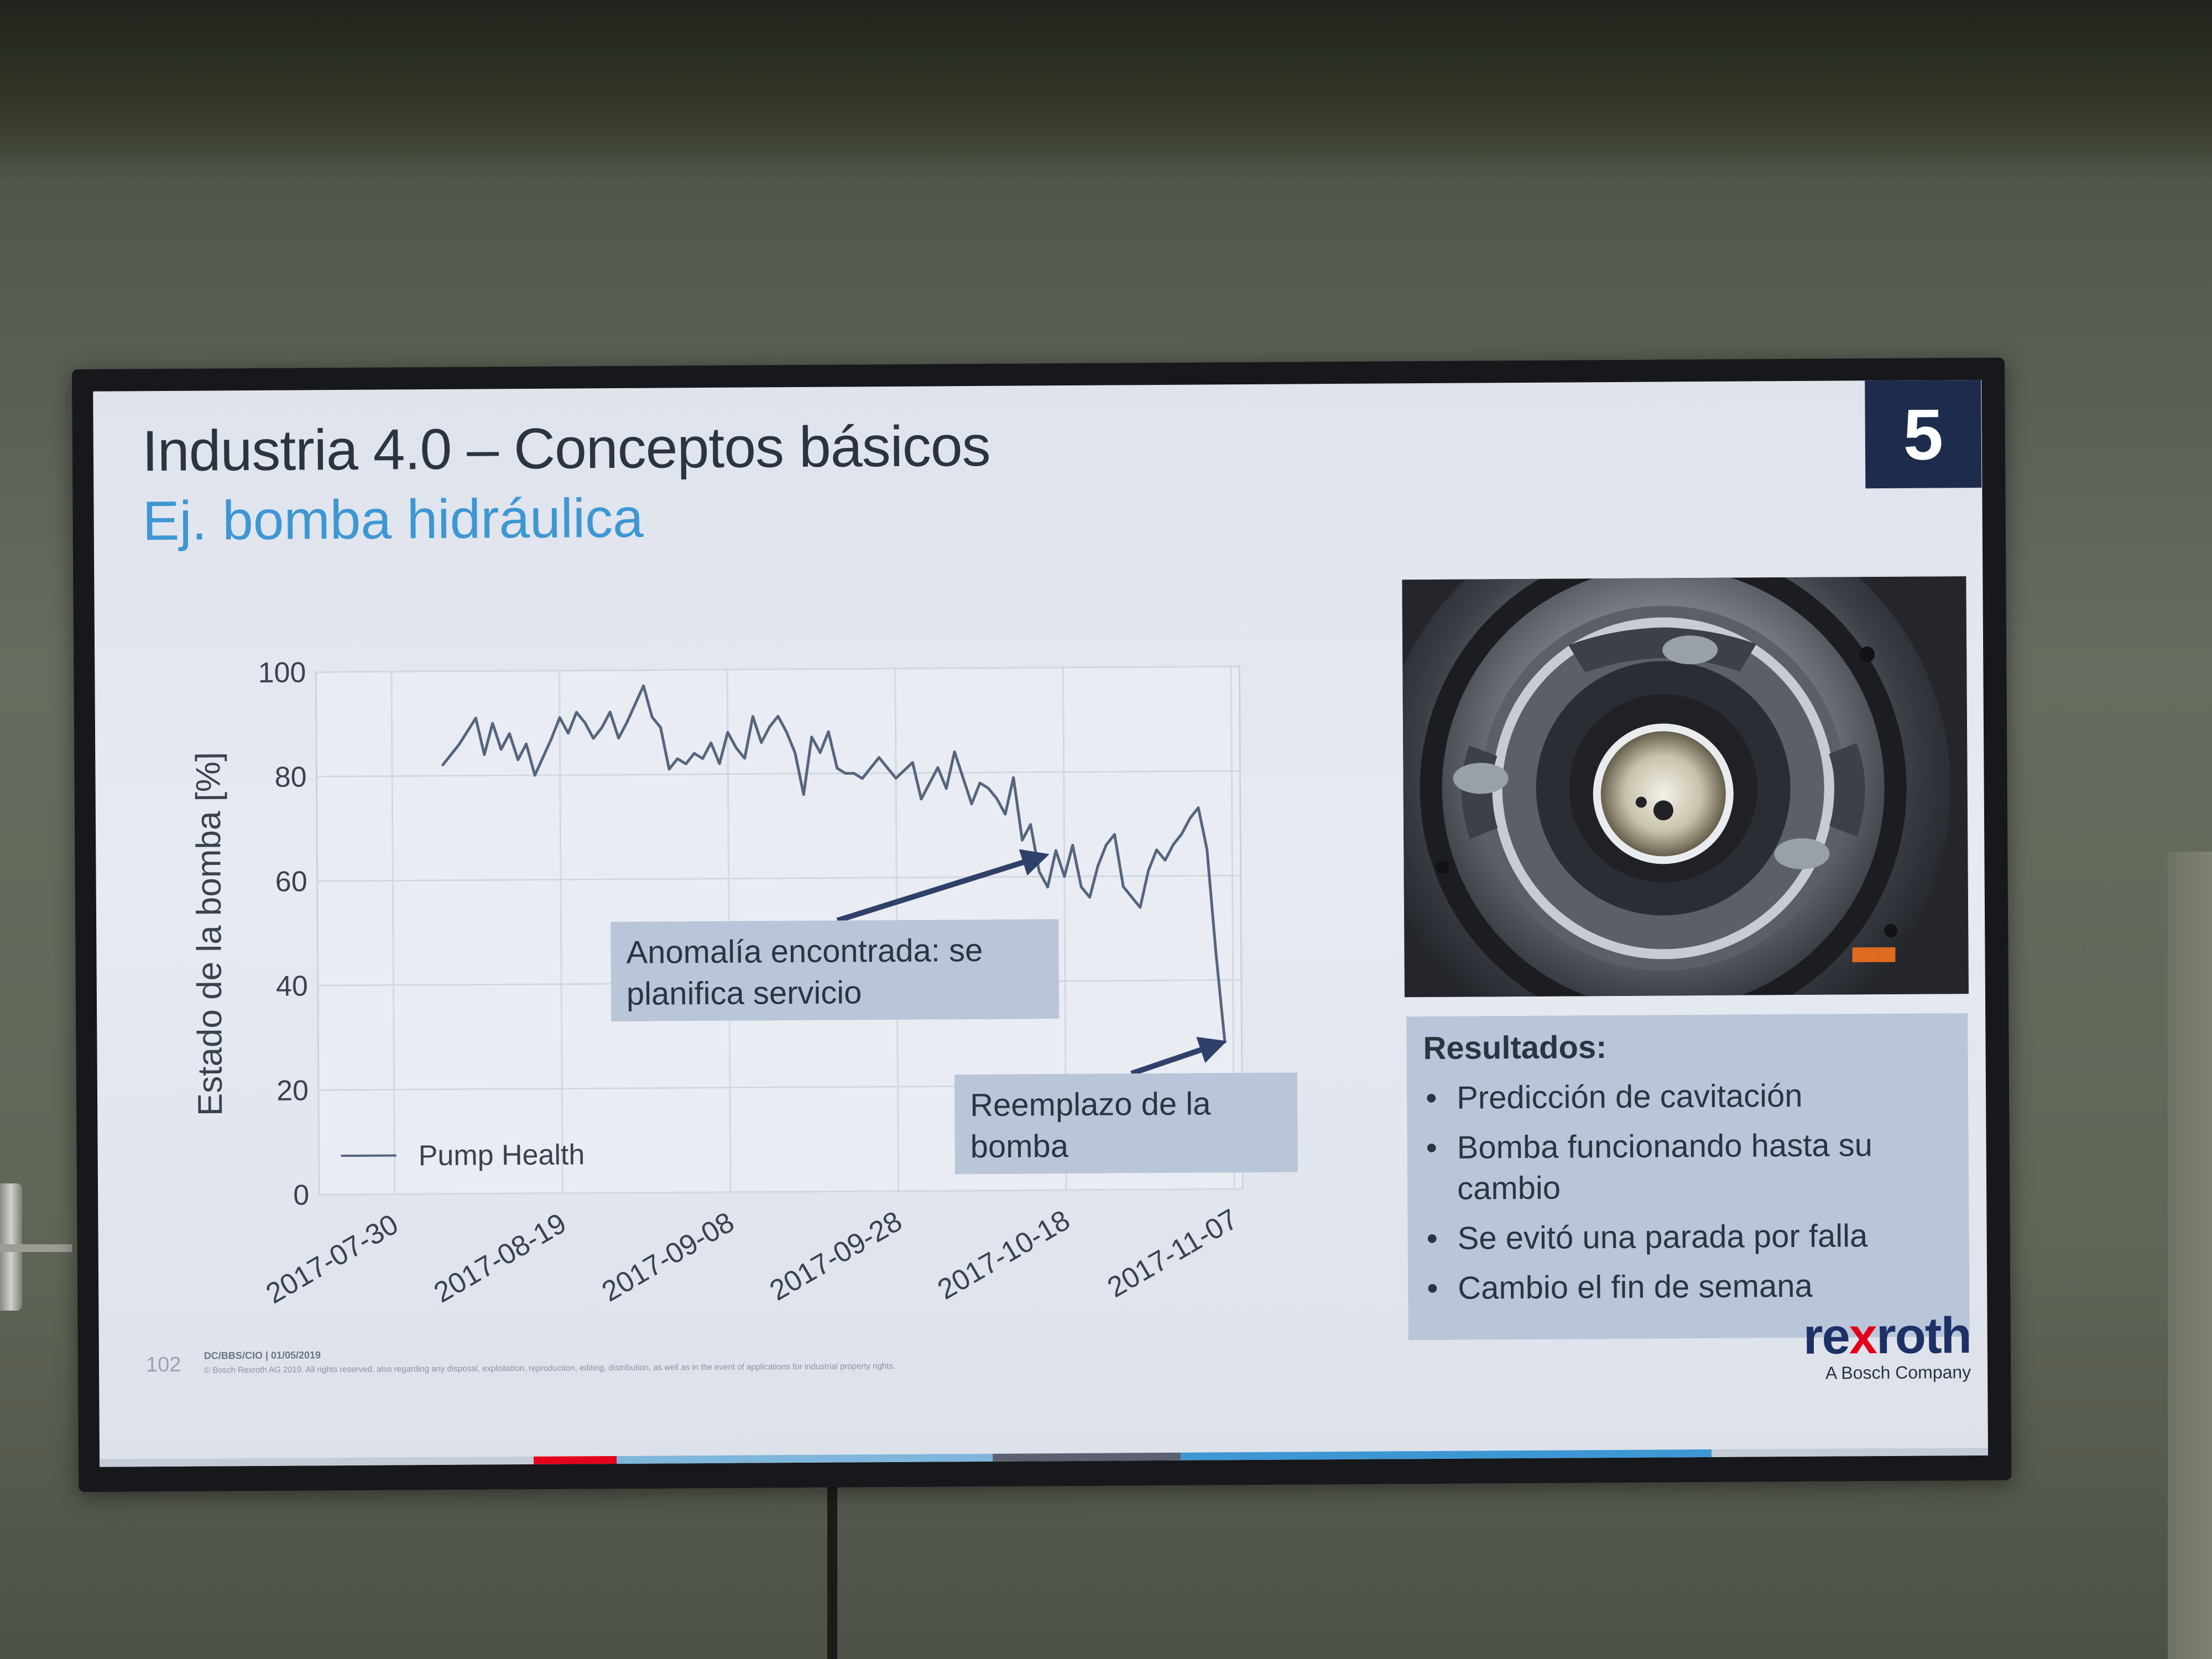 Image resolution: width=2212 pixels, height=1659 pixels. Describe the element at coordinates (1864, 1346) in the screenshot. I see `rexroth-logo: rexroth A Bosch Company` at that location.